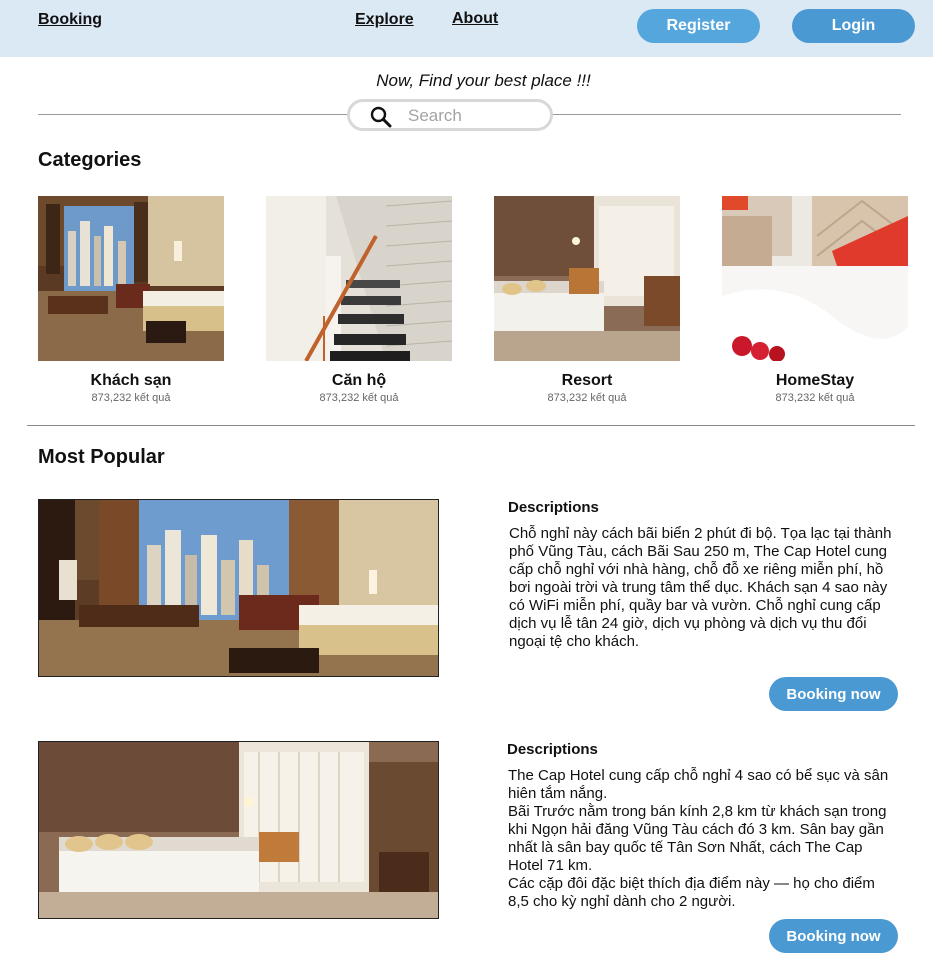 This screenshot has height=971, width=933. Describe the element at coordinates (131, 278) in the screenshot. I see `hotel-room-photo` at that location.